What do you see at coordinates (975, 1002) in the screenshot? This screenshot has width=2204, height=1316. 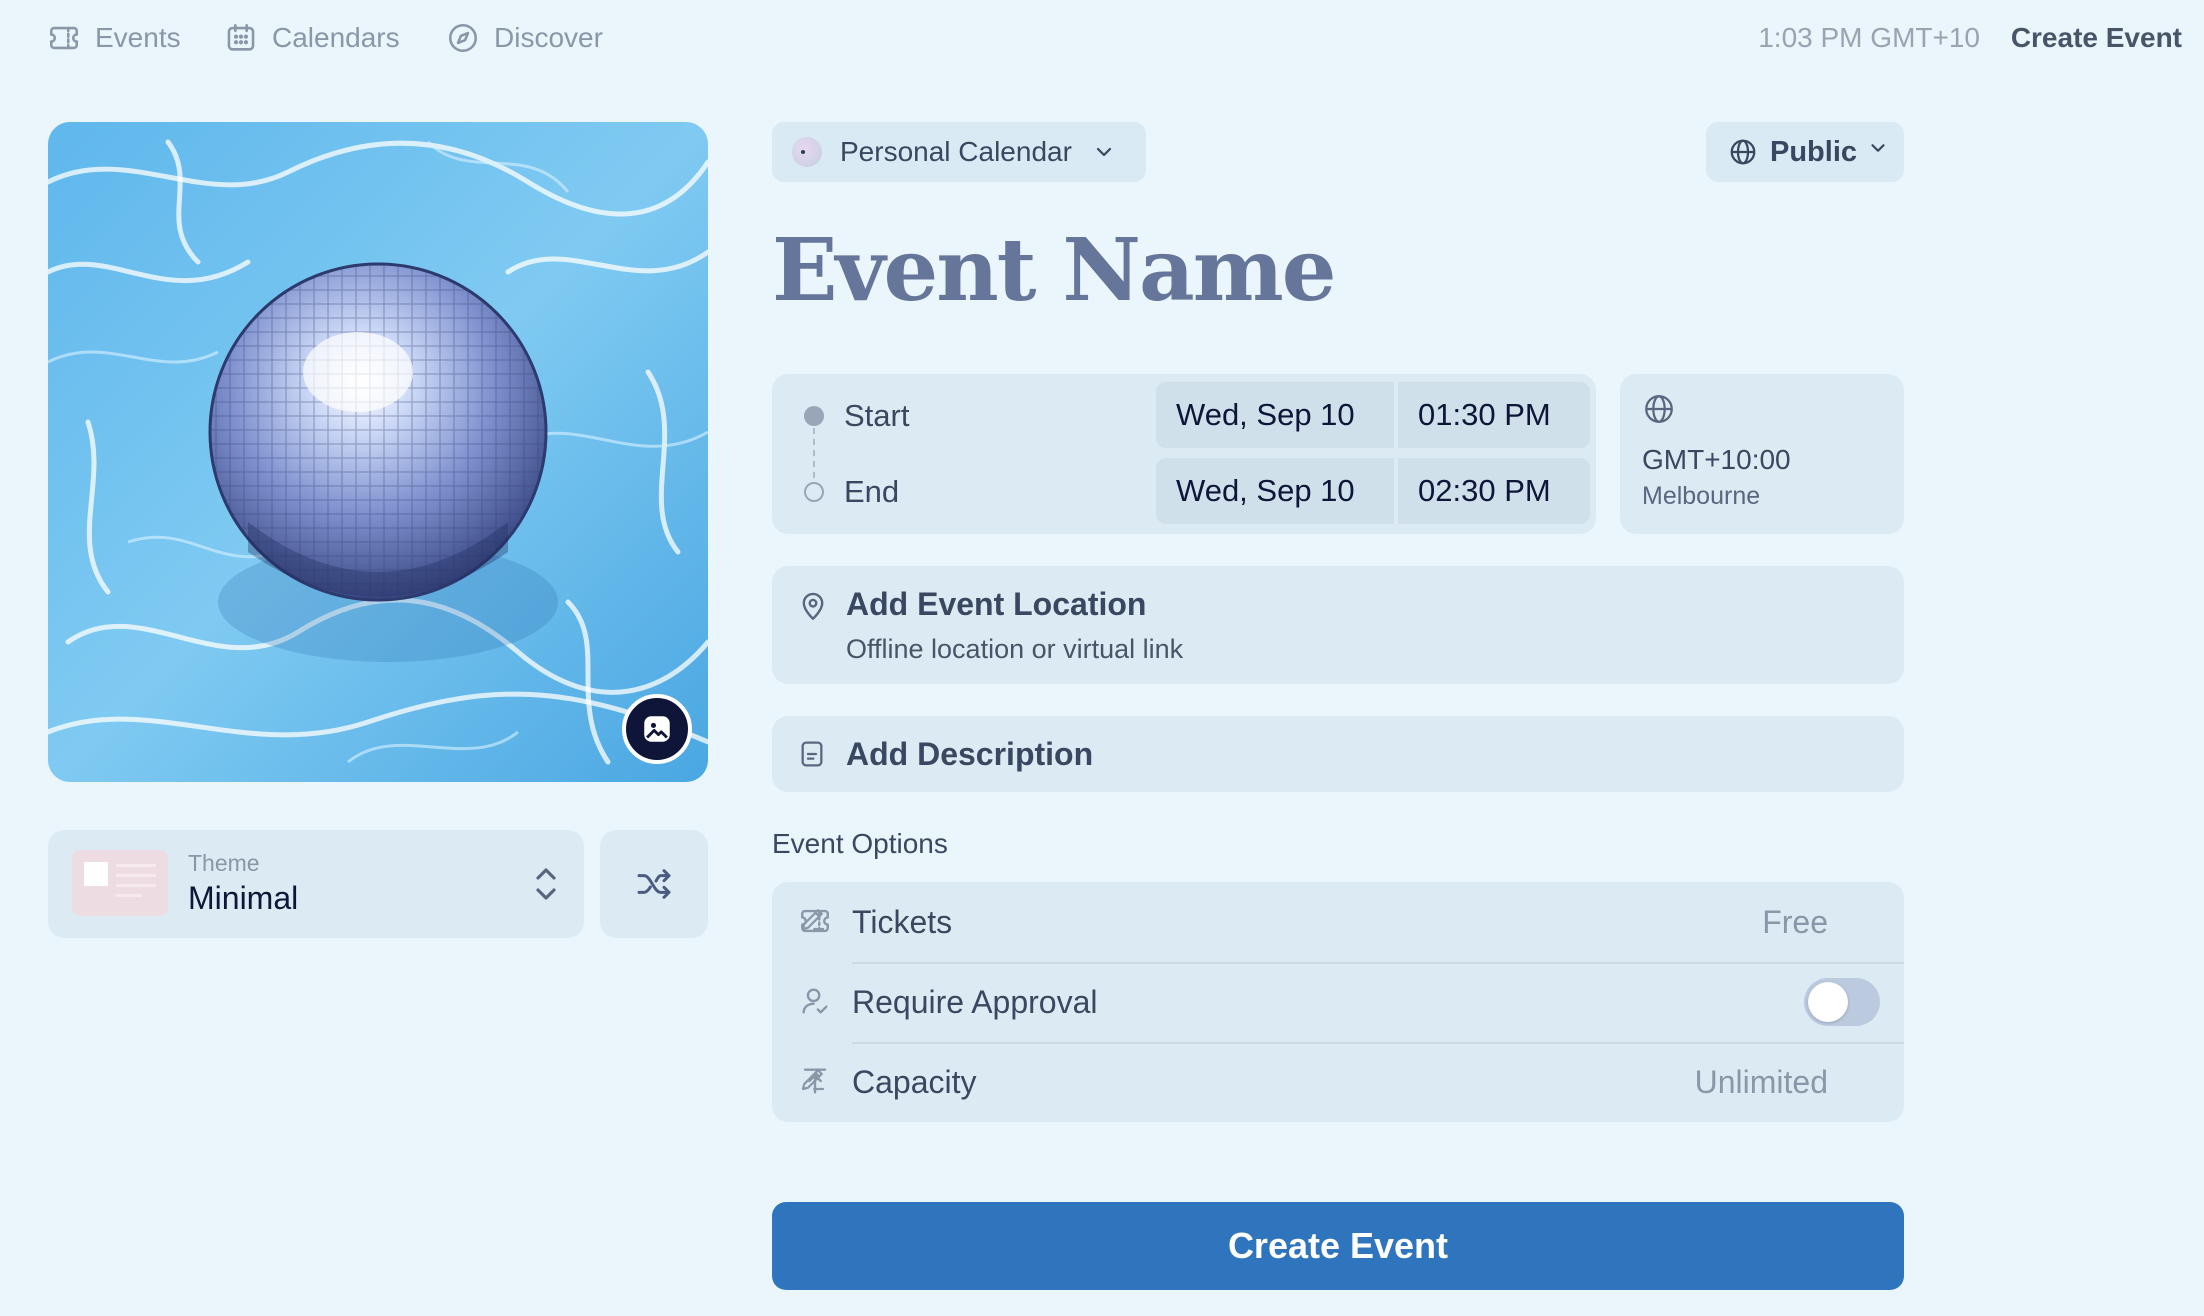 I see `require-approval-label: Require Approval` at bounding box center [975, 1002].